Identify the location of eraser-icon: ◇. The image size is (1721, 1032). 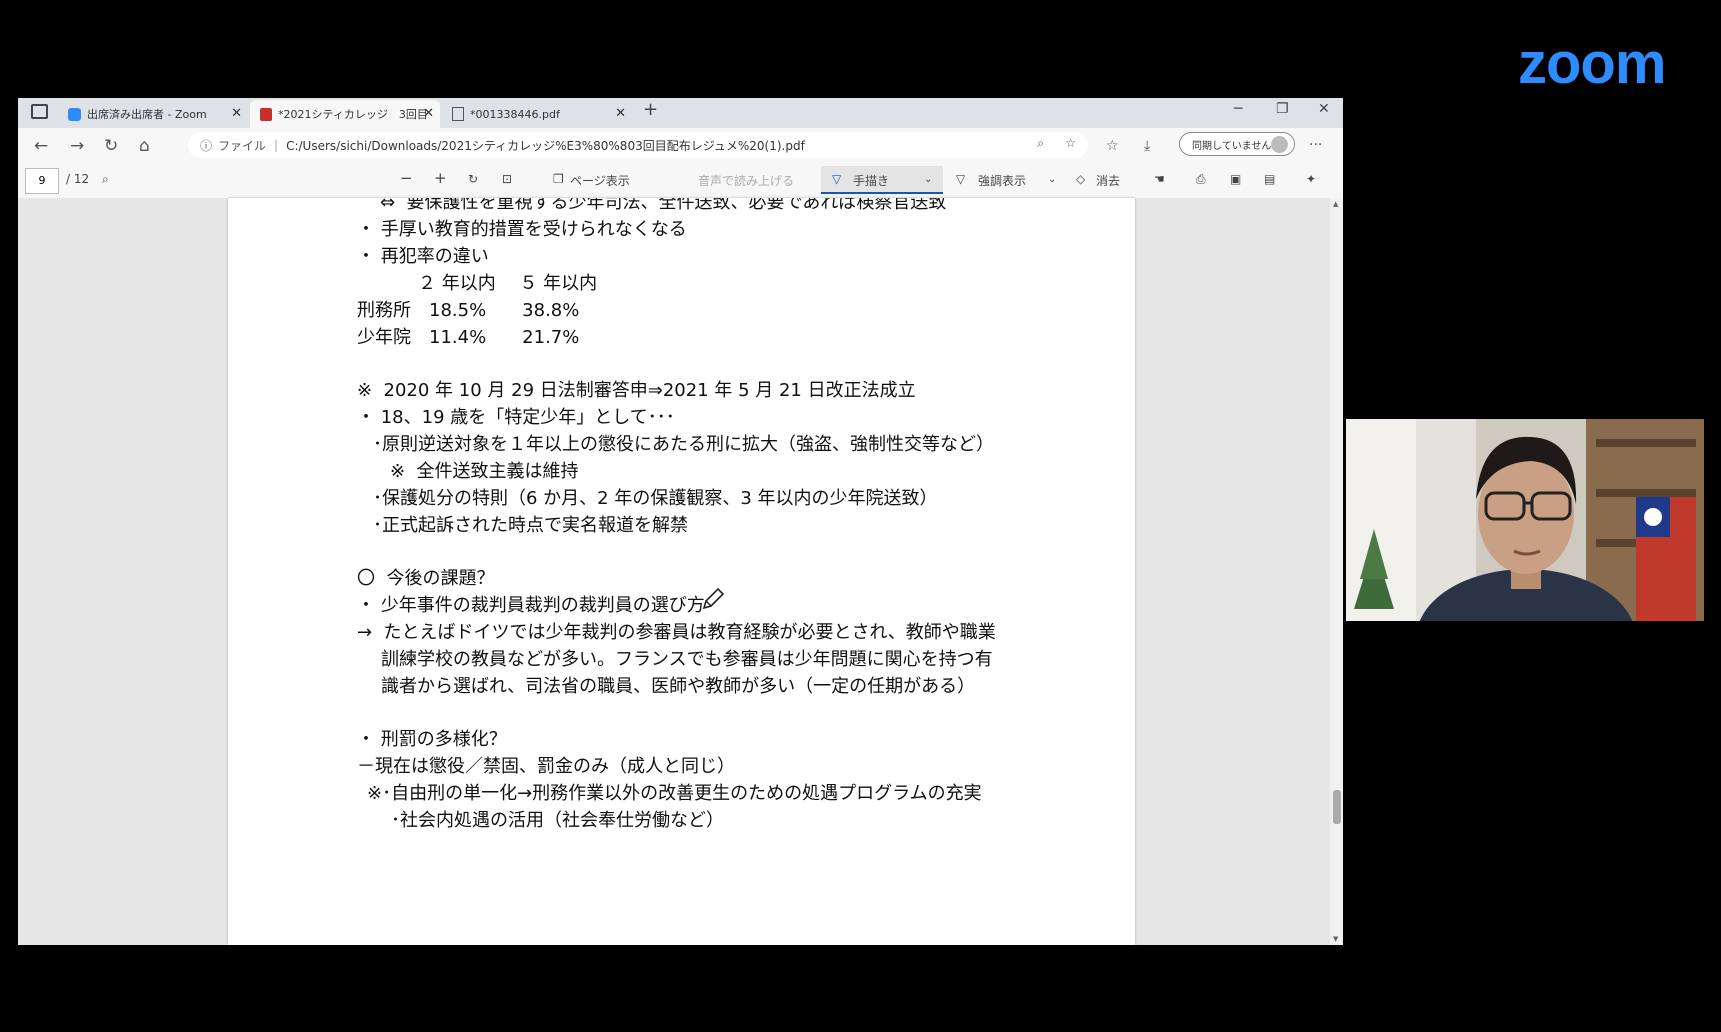
(1081, 179).